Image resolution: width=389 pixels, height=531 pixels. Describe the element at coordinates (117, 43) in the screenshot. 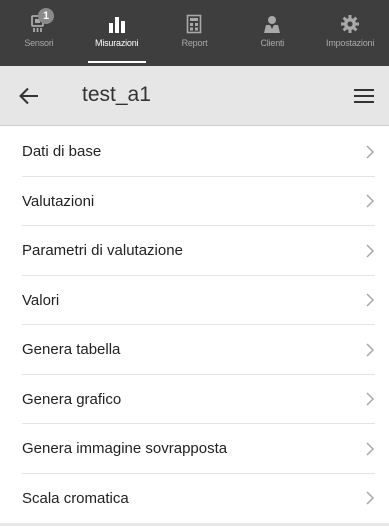

I see `tab-label: Misurazioni` at that location.